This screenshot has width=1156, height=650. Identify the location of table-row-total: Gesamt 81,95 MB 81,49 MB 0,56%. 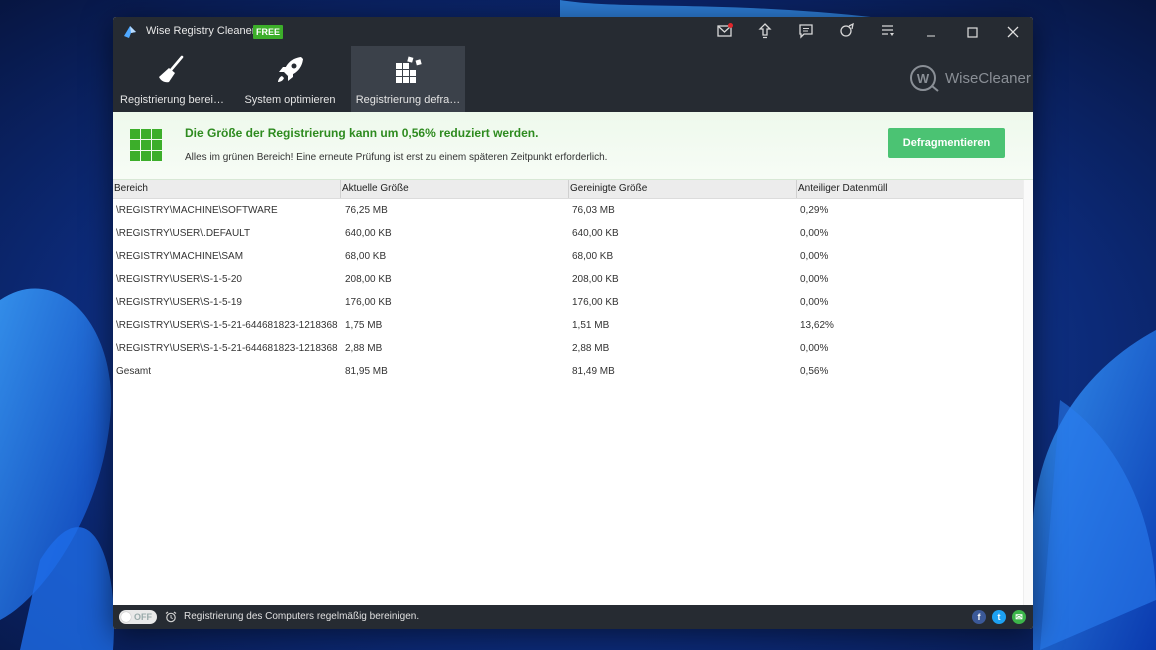
(568, 371).